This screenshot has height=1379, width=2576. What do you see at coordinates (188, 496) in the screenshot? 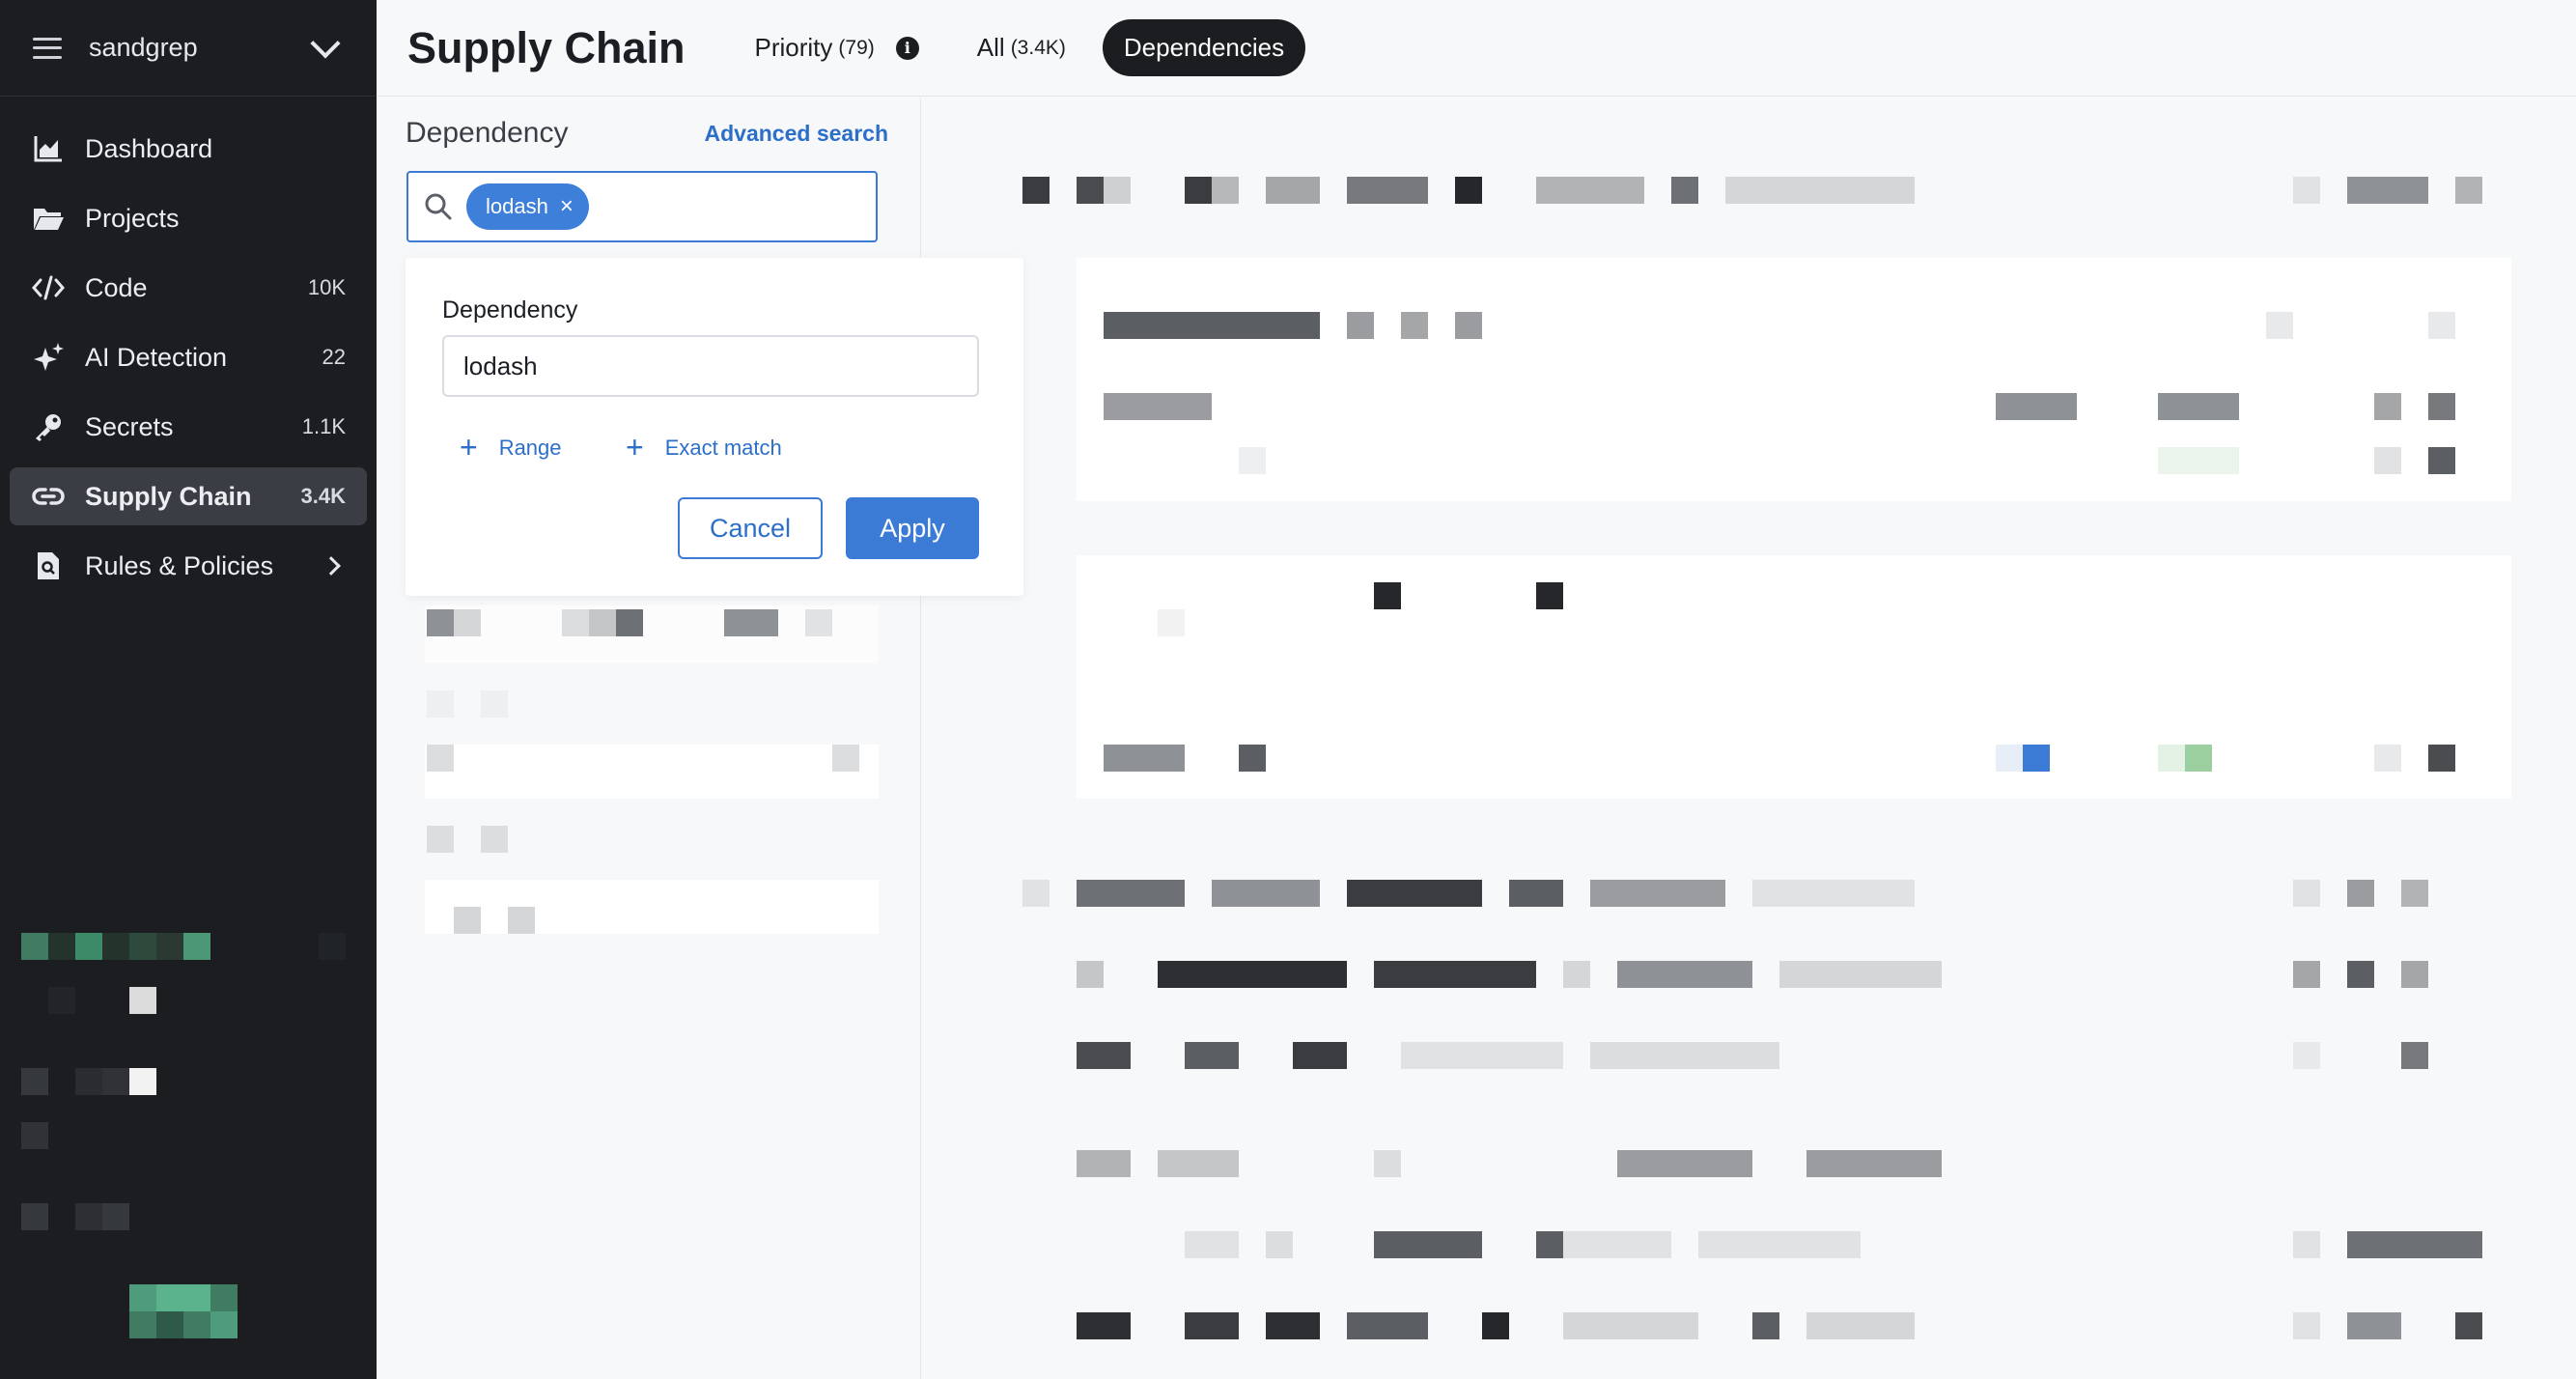
I see `sidebar-item-supply-chain: Supply Chain 3.4K` at bounding box center [188, 496].